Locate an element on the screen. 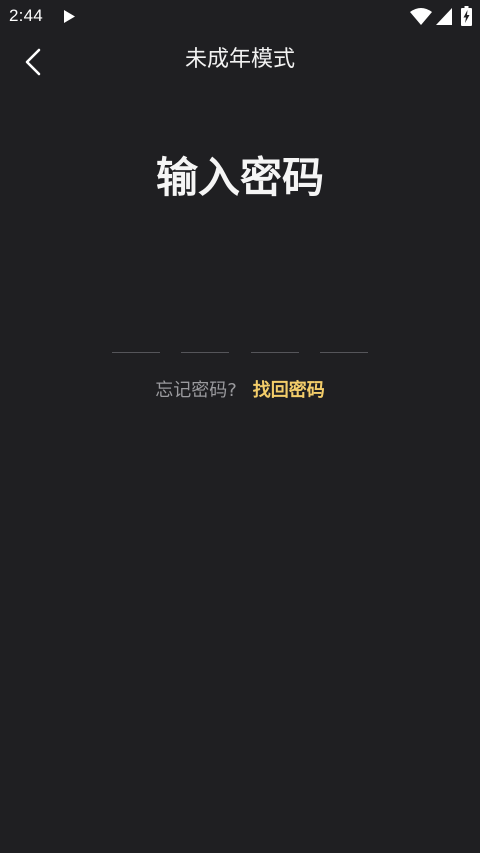 The height and width of the screenshot is (853, 480). status-time: 2:44 is located at coordinates (26, 15).